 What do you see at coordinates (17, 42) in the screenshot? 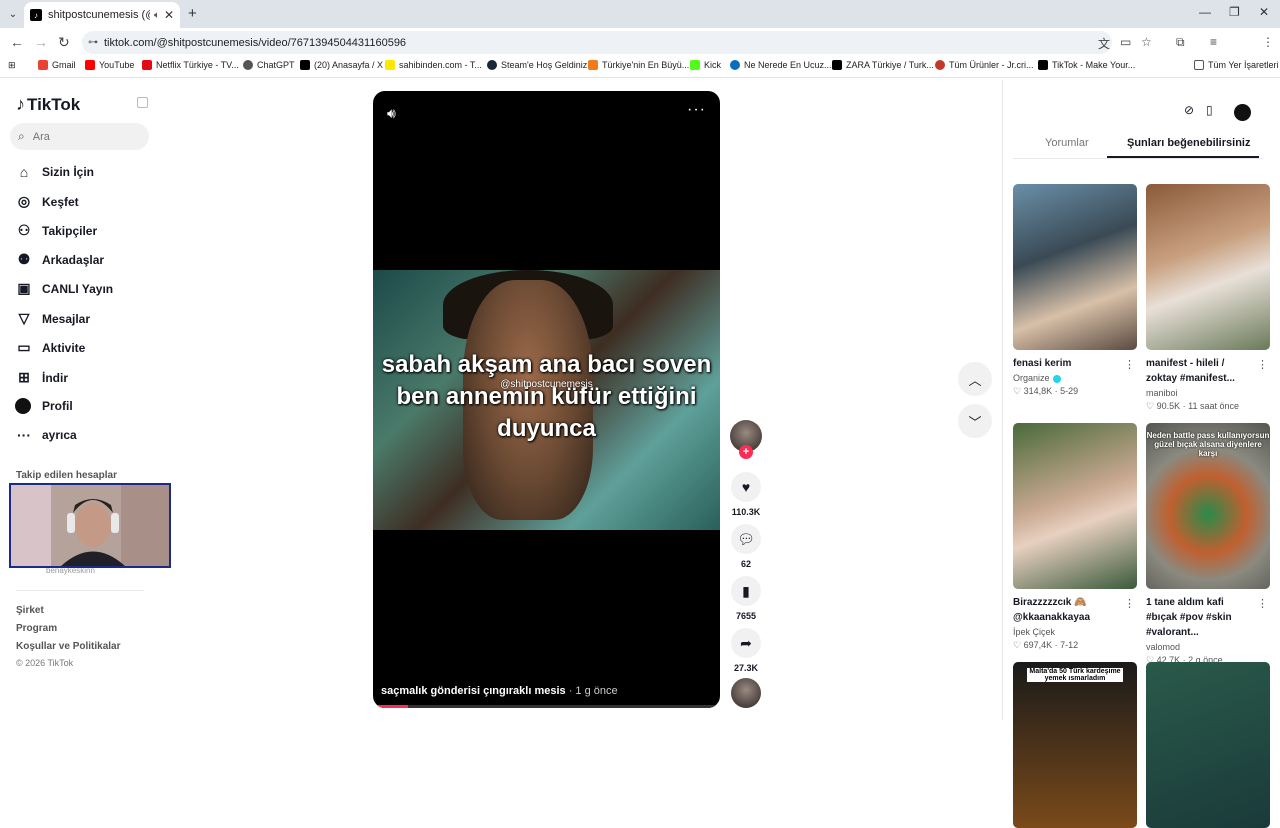
I see `back-icon: ←` at bounding box center [17, 42].